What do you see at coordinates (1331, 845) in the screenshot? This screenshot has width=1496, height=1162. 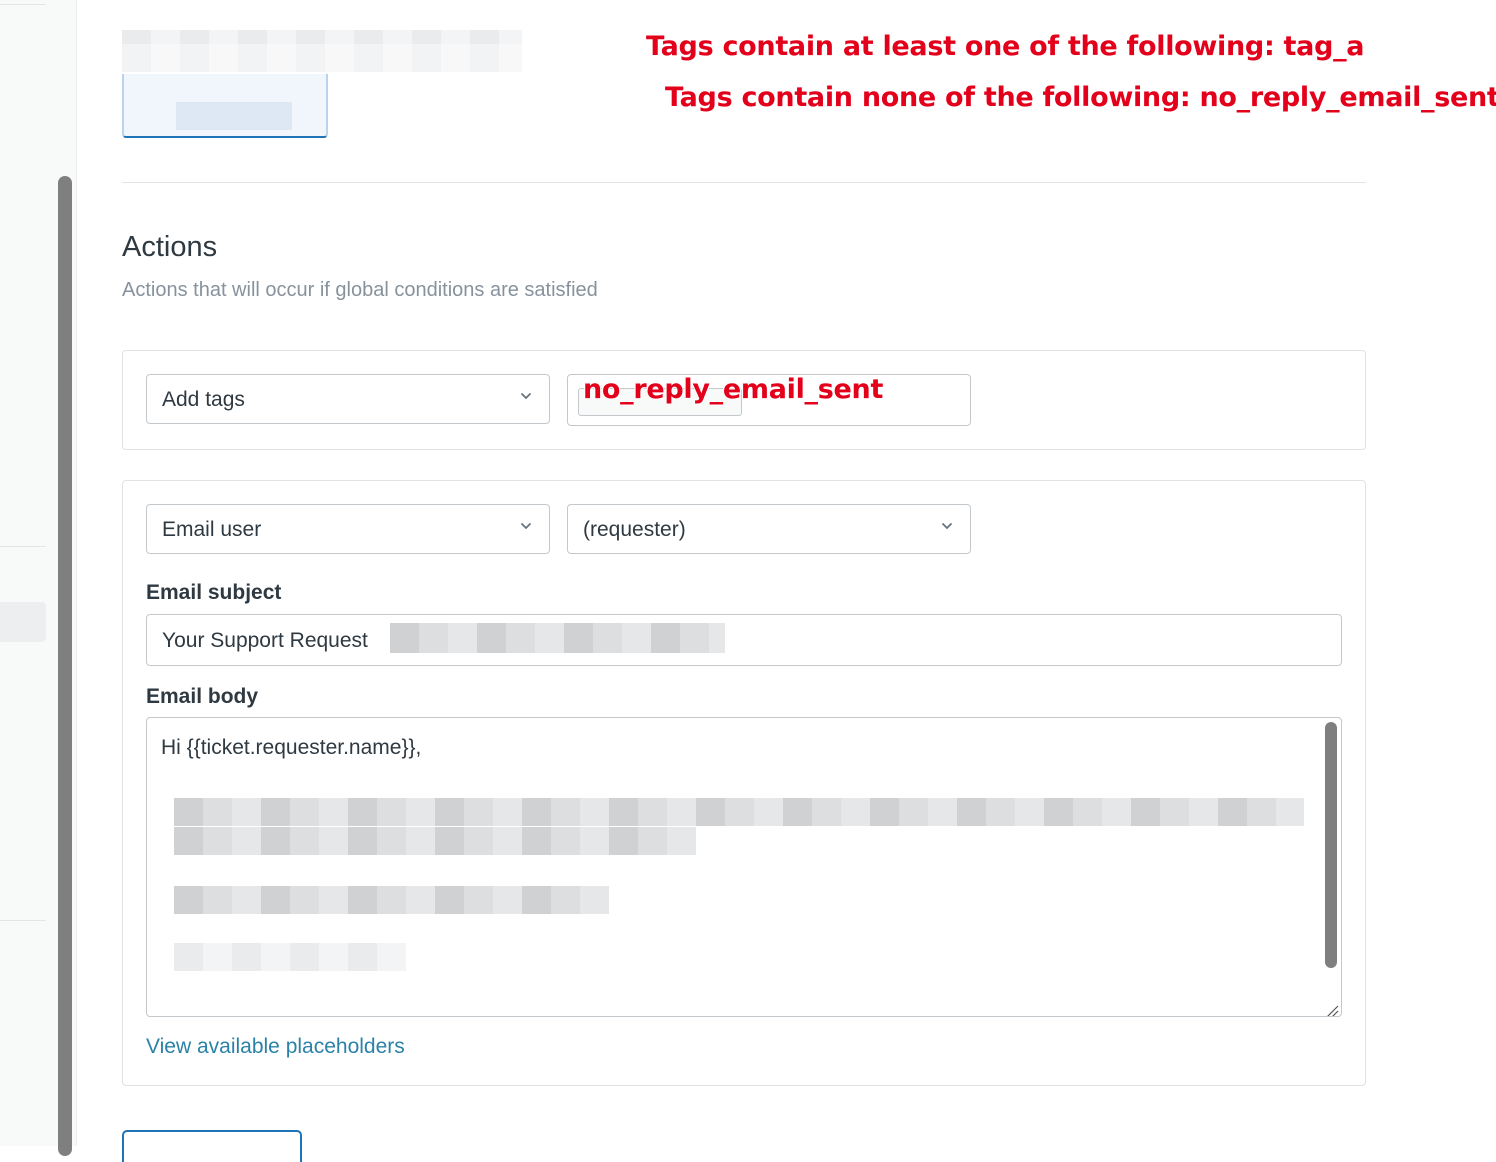 I see `textarea-scrollbar` at bounding box center [1331, 845].